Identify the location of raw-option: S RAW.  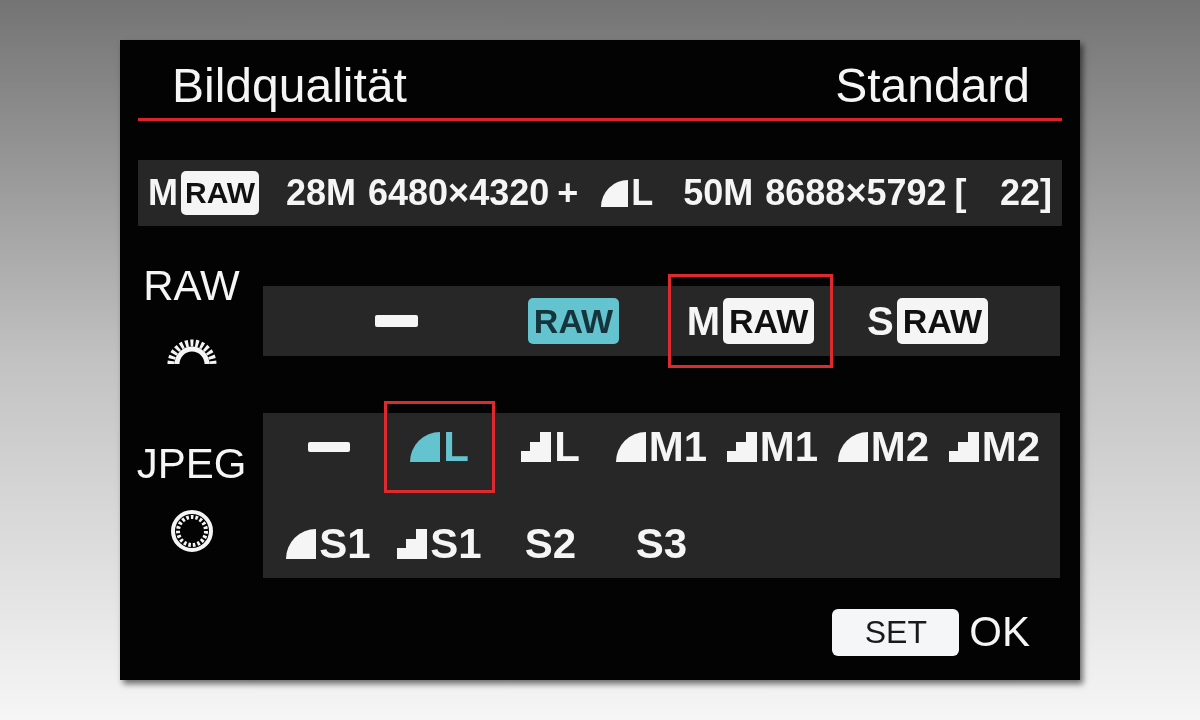
(927, 321).